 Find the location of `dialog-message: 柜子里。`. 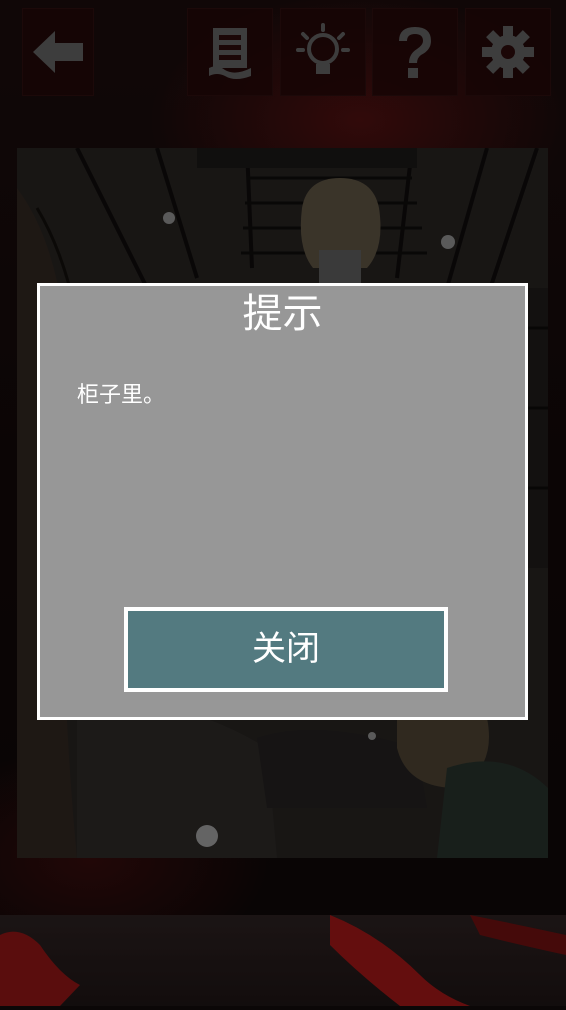

dialog-message: 柜子里。 is located at coordinates (121, 395).